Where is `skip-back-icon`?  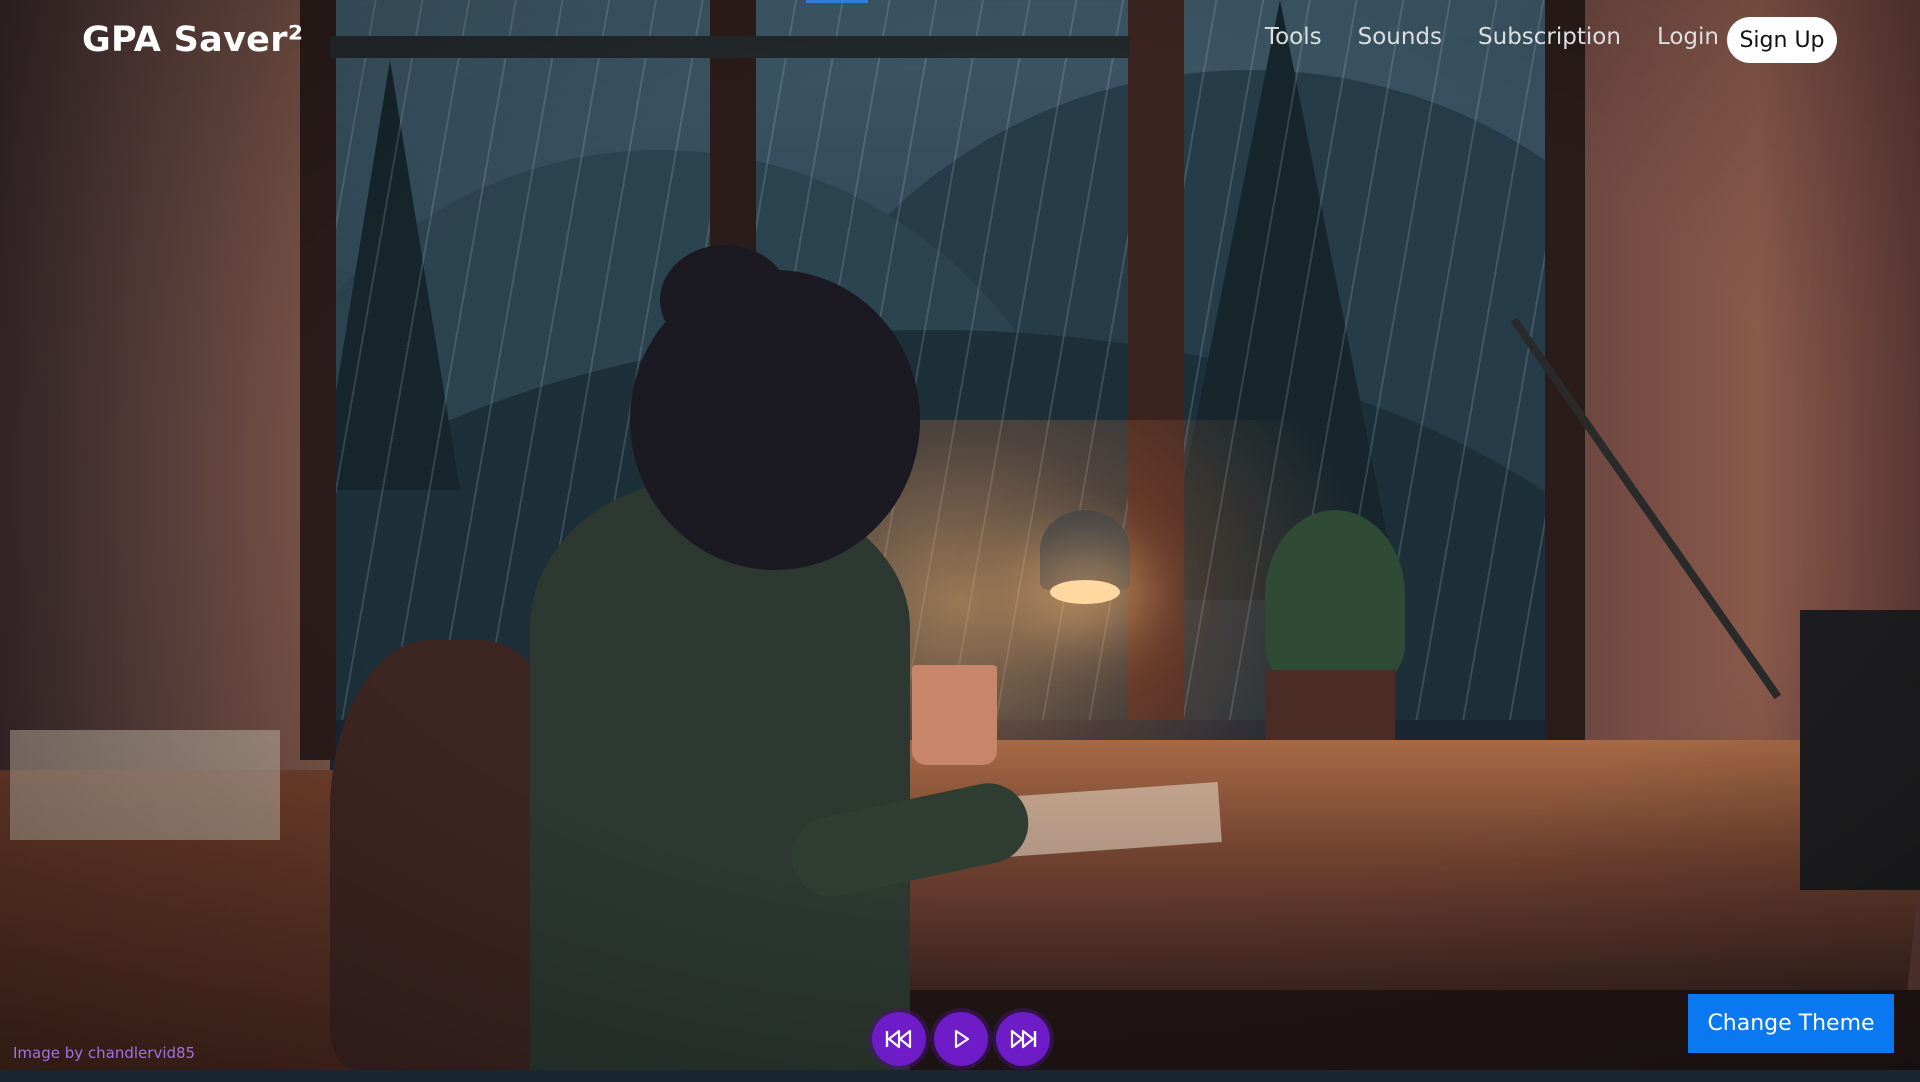
skip-back-icon is located at coordinates (898, 1039).